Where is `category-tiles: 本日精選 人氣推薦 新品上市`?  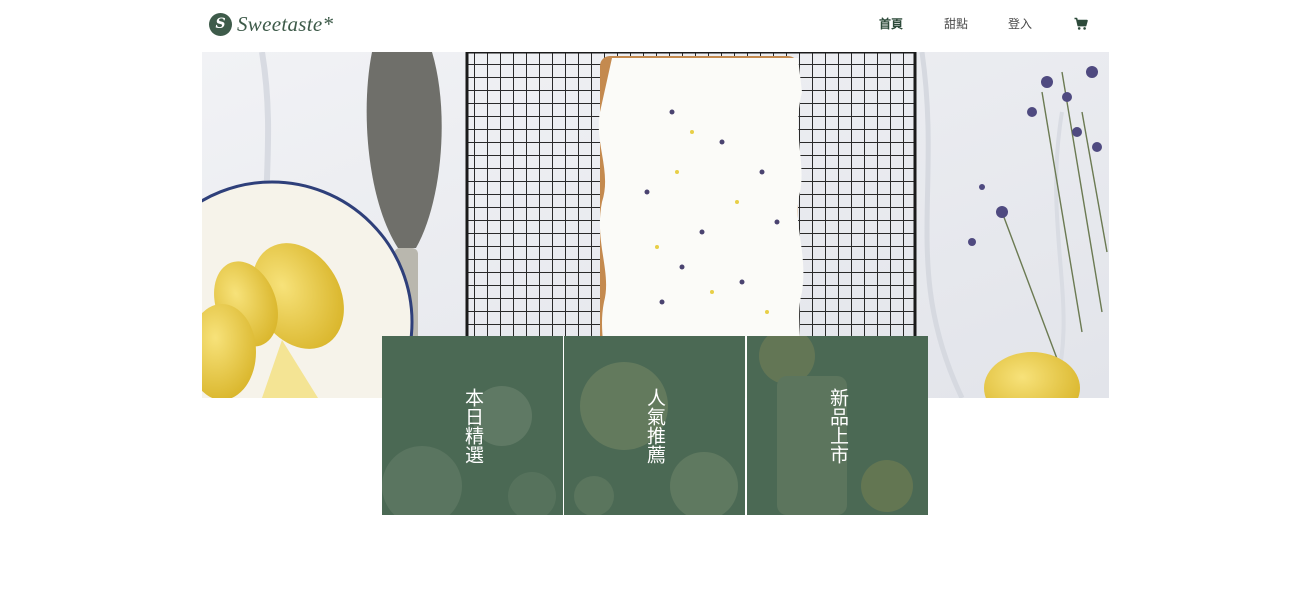 category-tiles: 本日精選 人氣推薦 新品上市 is located at coordinates (655, 425).